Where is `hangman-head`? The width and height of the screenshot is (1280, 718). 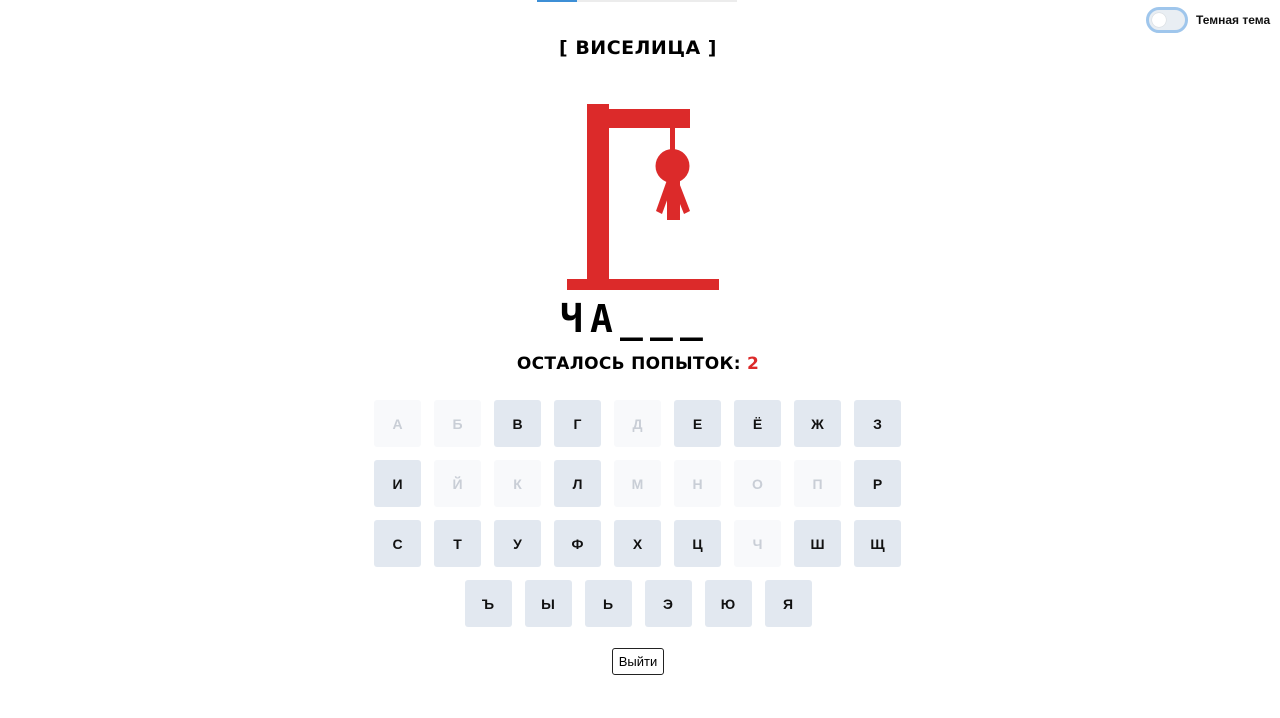 hangman-head is located at coordinates (672, 166).